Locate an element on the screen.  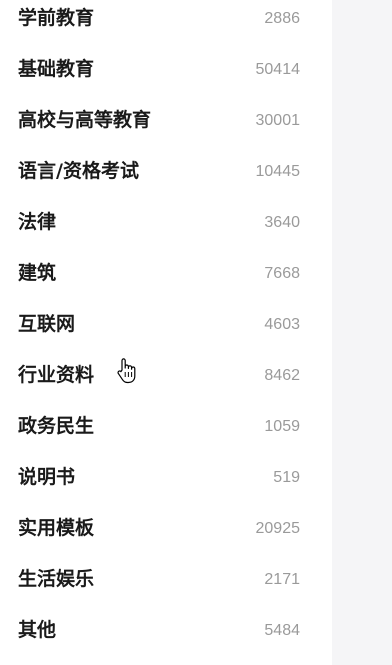
category-count: 5484 is located at coordinates (282, 630).